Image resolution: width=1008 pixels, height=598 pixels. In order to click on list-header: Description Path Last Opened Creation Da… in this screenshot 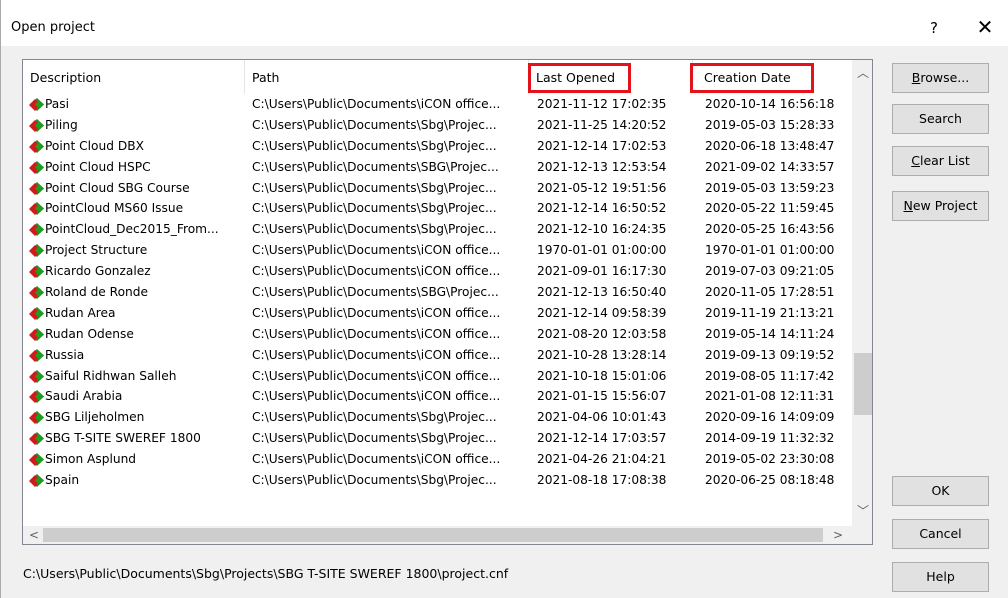, I will do `click(437, 77)`.